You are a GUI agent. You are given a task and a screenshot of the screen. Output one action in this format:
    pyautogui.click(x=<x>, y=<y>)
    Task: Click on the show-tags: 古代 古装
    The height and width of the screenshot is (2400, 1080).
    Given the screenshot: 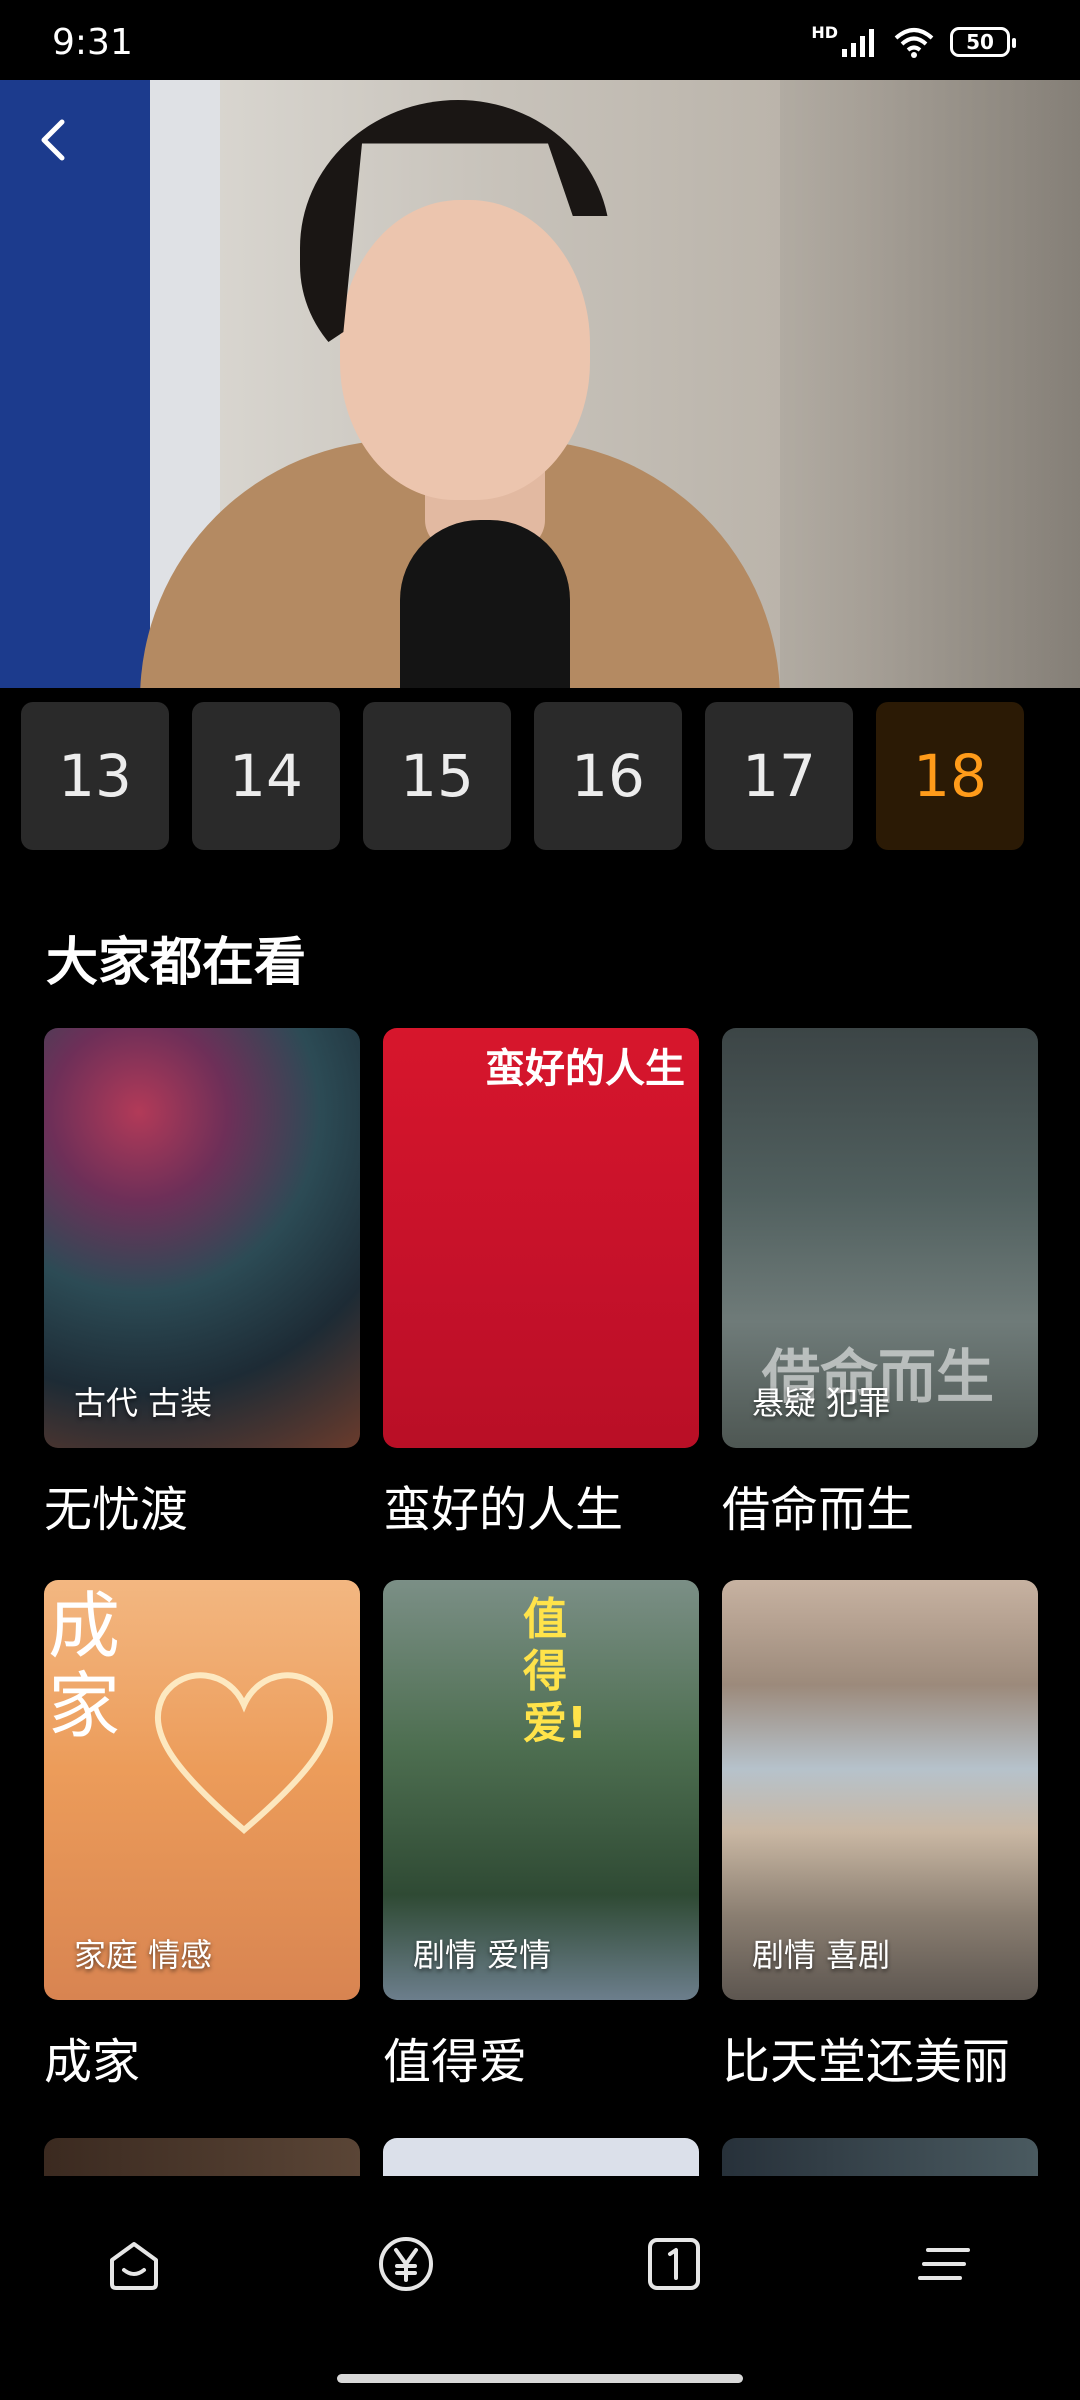 What is the action you would take?
    pyautogui.click(x=143, y=1403)
    